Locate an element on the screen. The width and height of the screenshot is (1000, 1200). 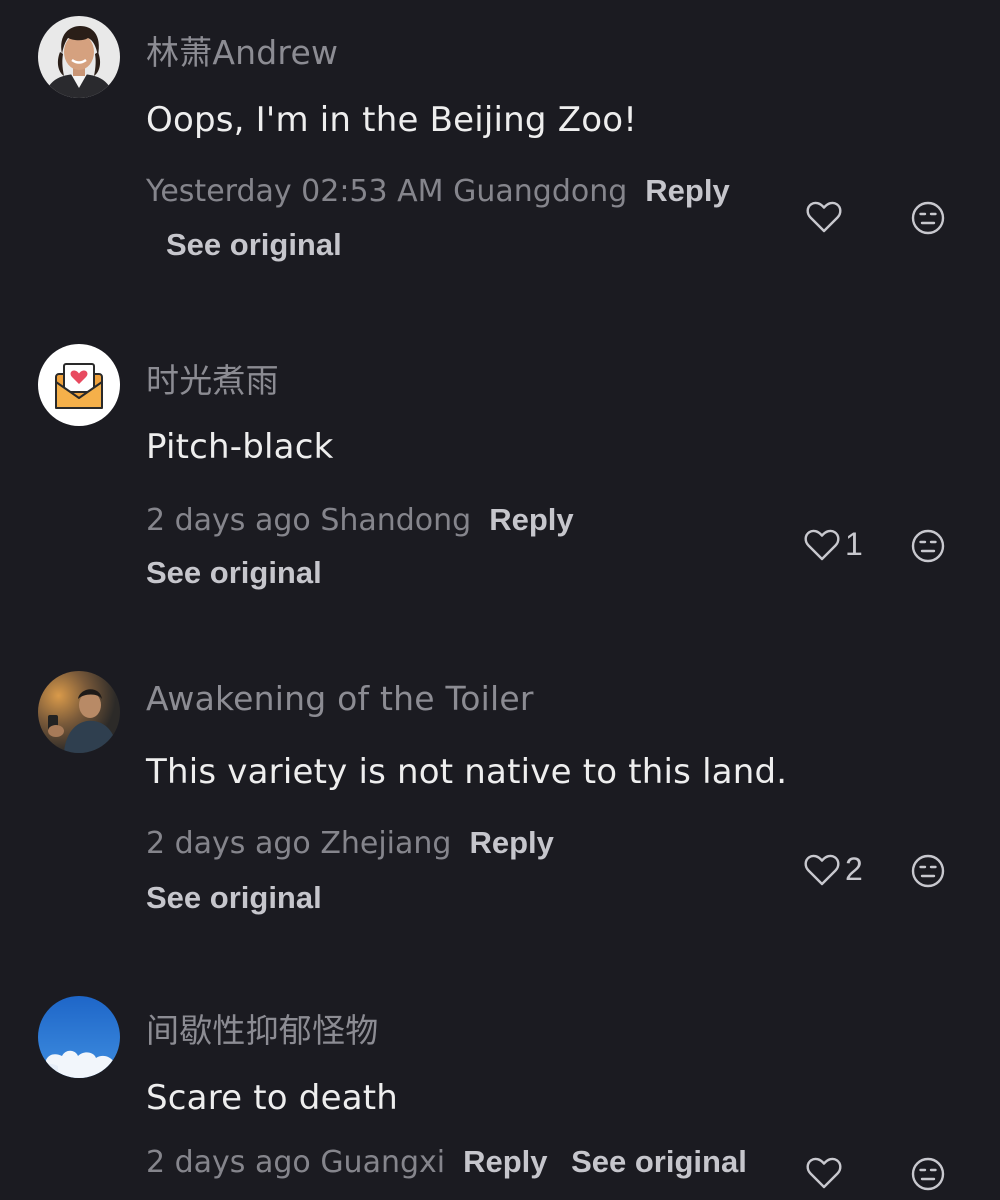
comment-location: Guangxi is located at coordinates (383, 1162).